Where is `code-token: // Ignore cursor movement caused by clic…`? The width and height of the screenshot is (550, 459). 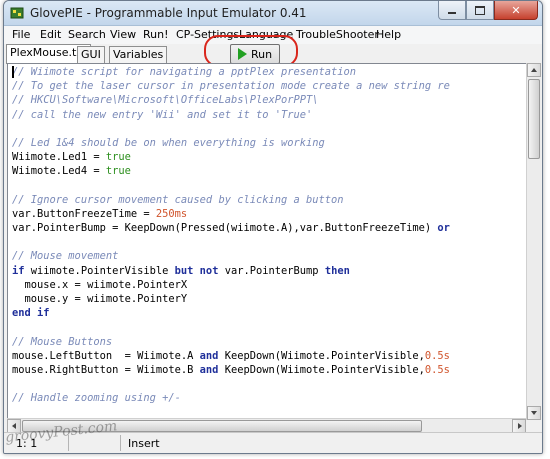
code-token: // Ignore cursor movement caused by clic… is located at coordinates (178, 199).